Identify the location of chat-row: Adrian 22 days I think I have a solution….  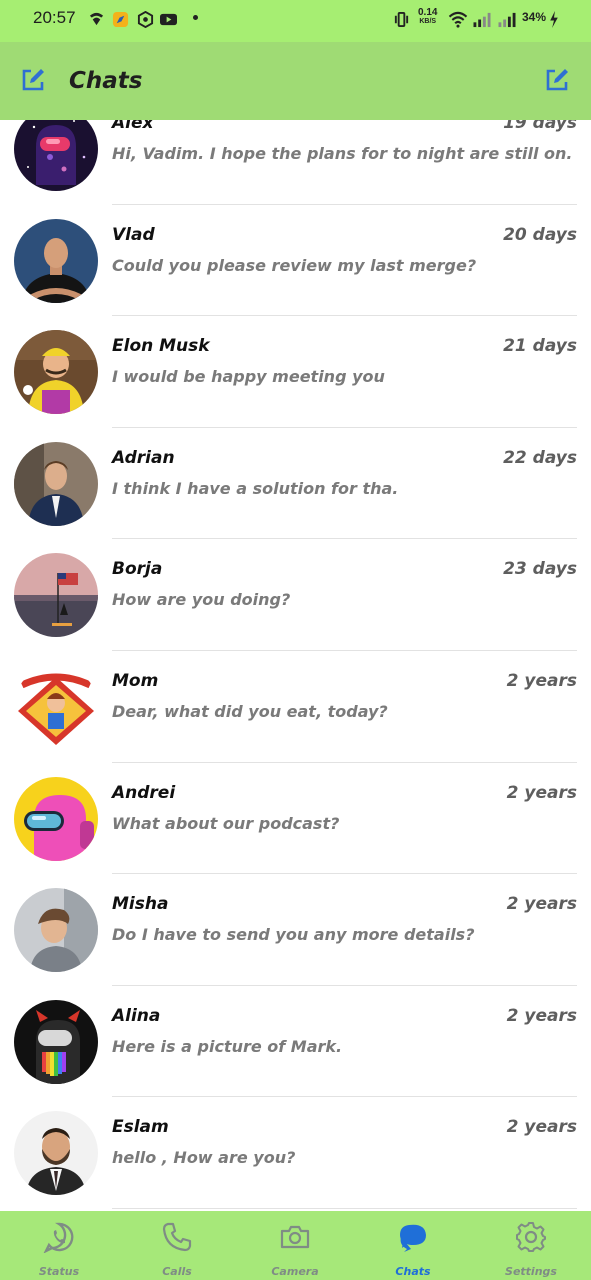
(295, 484).